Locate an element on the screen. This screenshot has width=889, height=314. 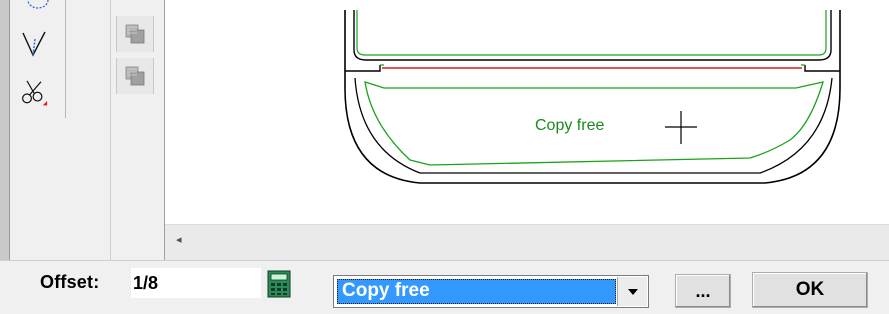
copy-mode-selected-value: Copy free is located at coordinates (476, 291).